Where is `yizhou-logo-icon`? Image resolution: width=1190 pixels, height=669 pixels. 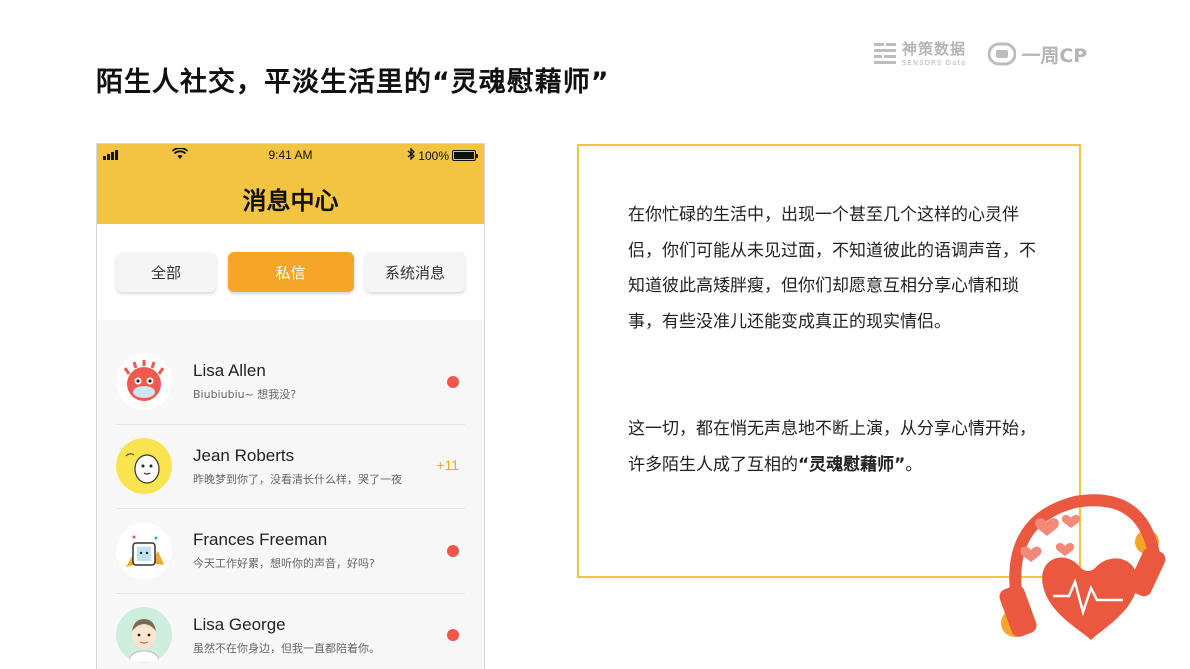
yizhou-logo-icon is located at coordinates (1002, 54).